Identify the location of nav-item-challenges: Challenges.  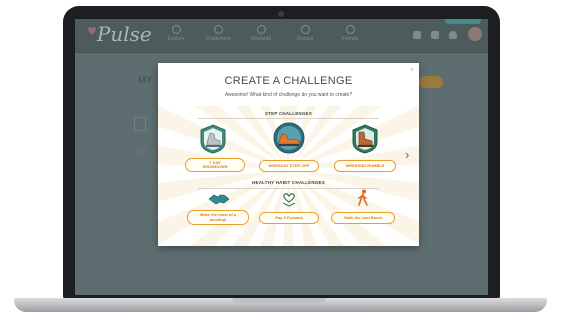
(218, 33).